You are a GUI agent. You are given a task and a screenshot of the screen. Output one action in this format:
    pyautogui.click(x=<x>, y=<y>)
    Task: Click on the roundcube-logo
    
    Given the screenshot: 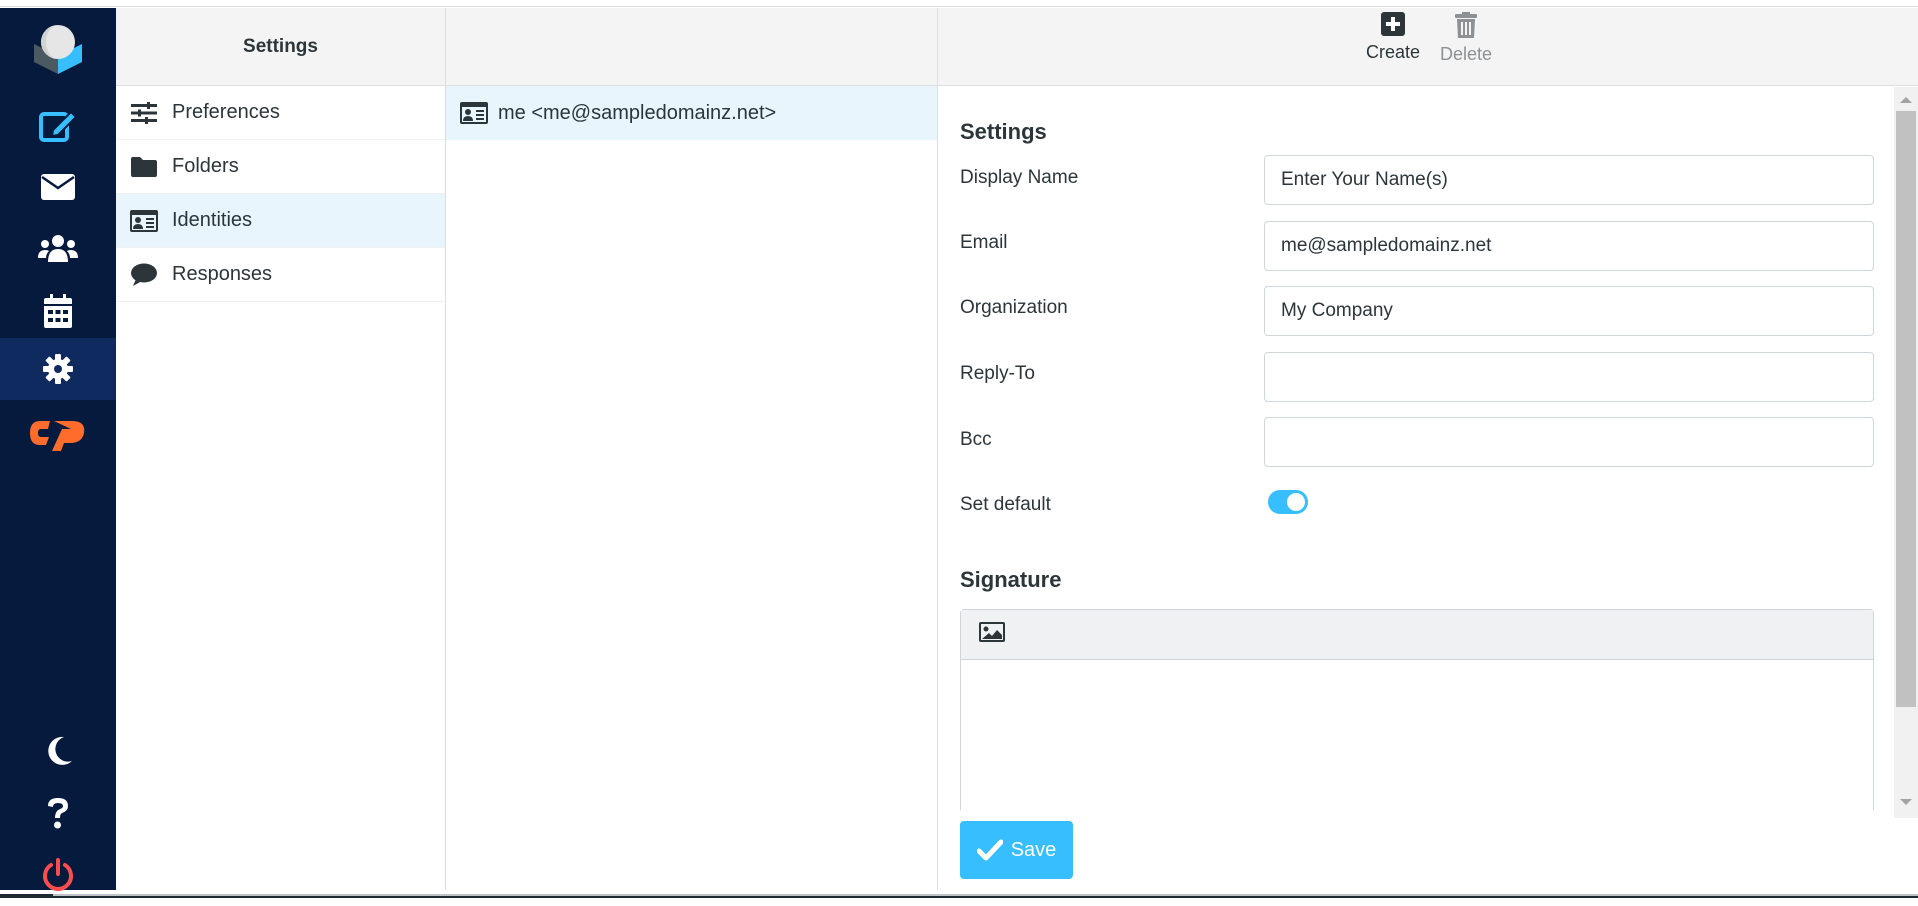 What is the action you would take?
    pyautogui.click(x=58, y=48)
    